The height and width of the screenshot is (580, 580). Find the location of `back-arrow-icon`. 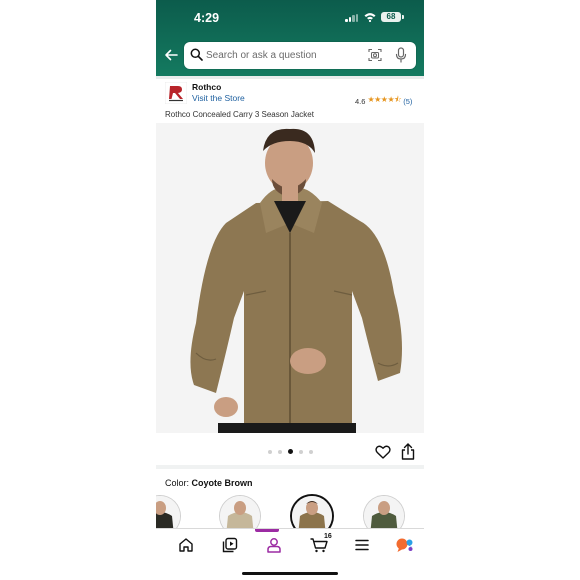

back-arrow-icon is located at coordinates (171, 55).